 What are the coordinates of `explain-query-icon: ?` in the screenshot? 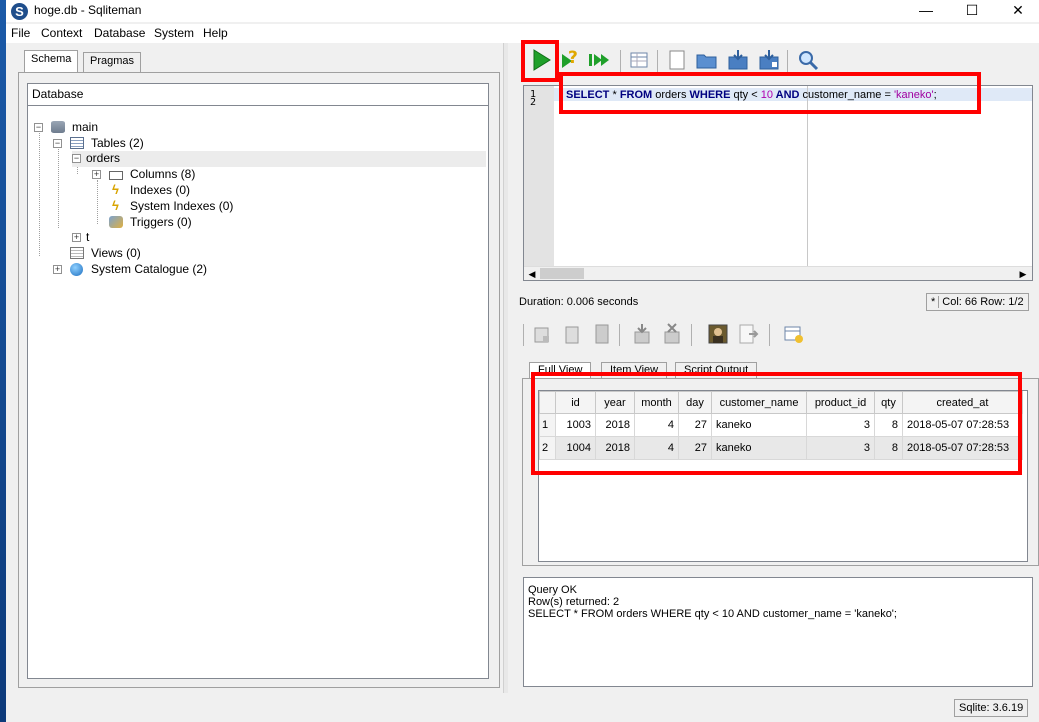 It's located at (570, 60).